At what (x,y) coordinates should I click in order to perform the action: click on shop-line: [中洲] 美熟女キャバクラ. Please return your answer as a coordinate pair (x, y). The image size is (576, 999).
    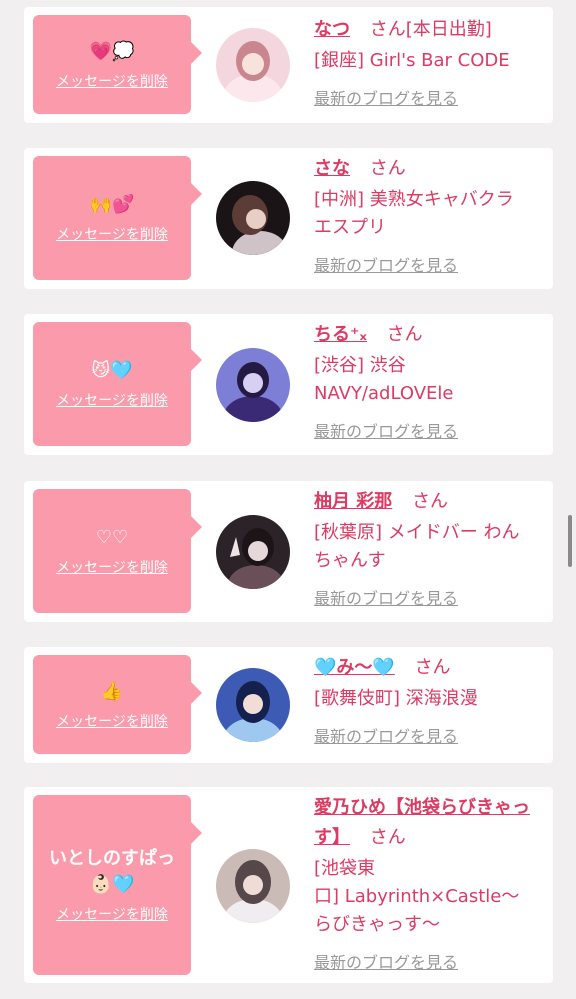
    Looking at the image, I should click on (414, 199).